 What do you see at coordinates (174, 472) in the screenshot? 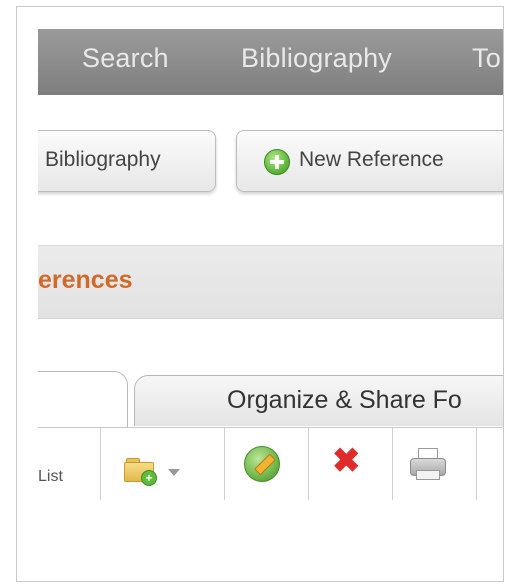
I see `chevron-down-icon` at bounding box center [174, 472].